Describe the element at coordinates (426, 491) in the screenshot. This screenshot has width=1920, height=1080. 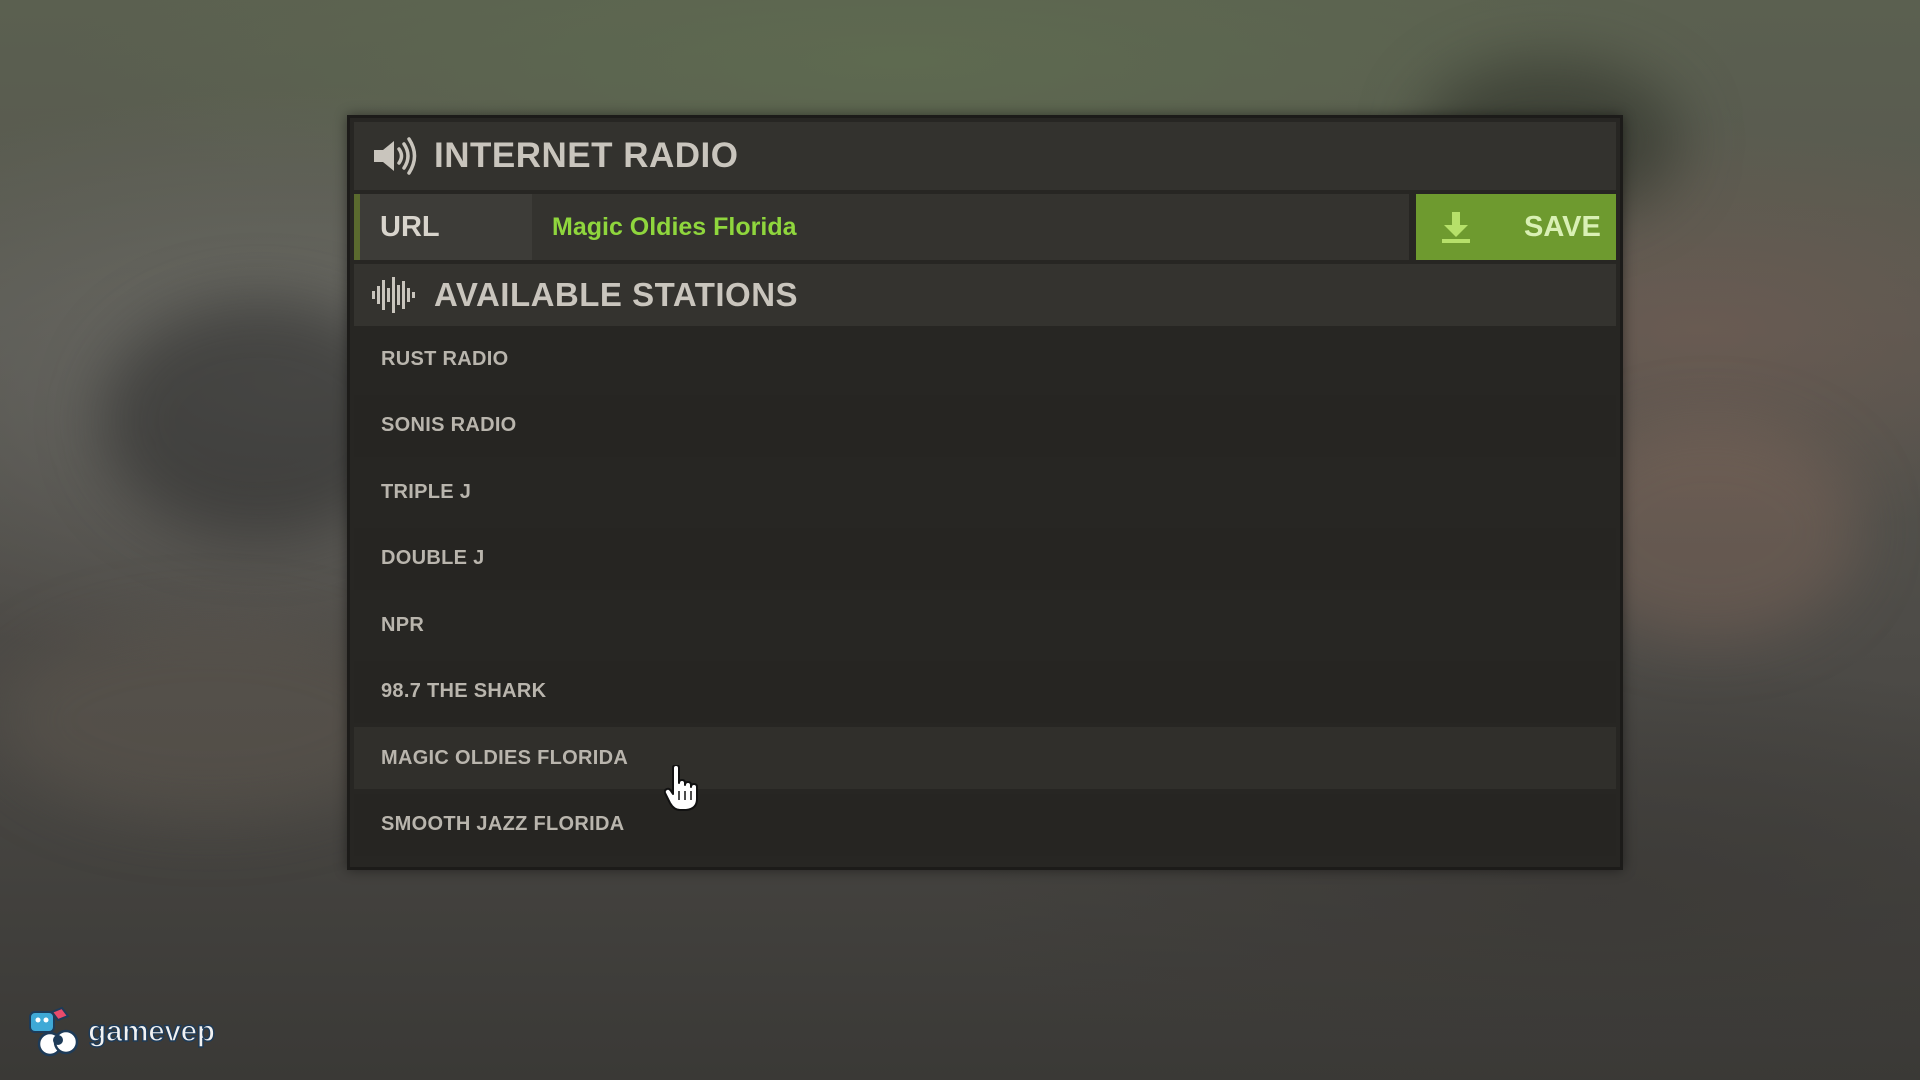
I see `station-label: TRIPLE J` at that location.